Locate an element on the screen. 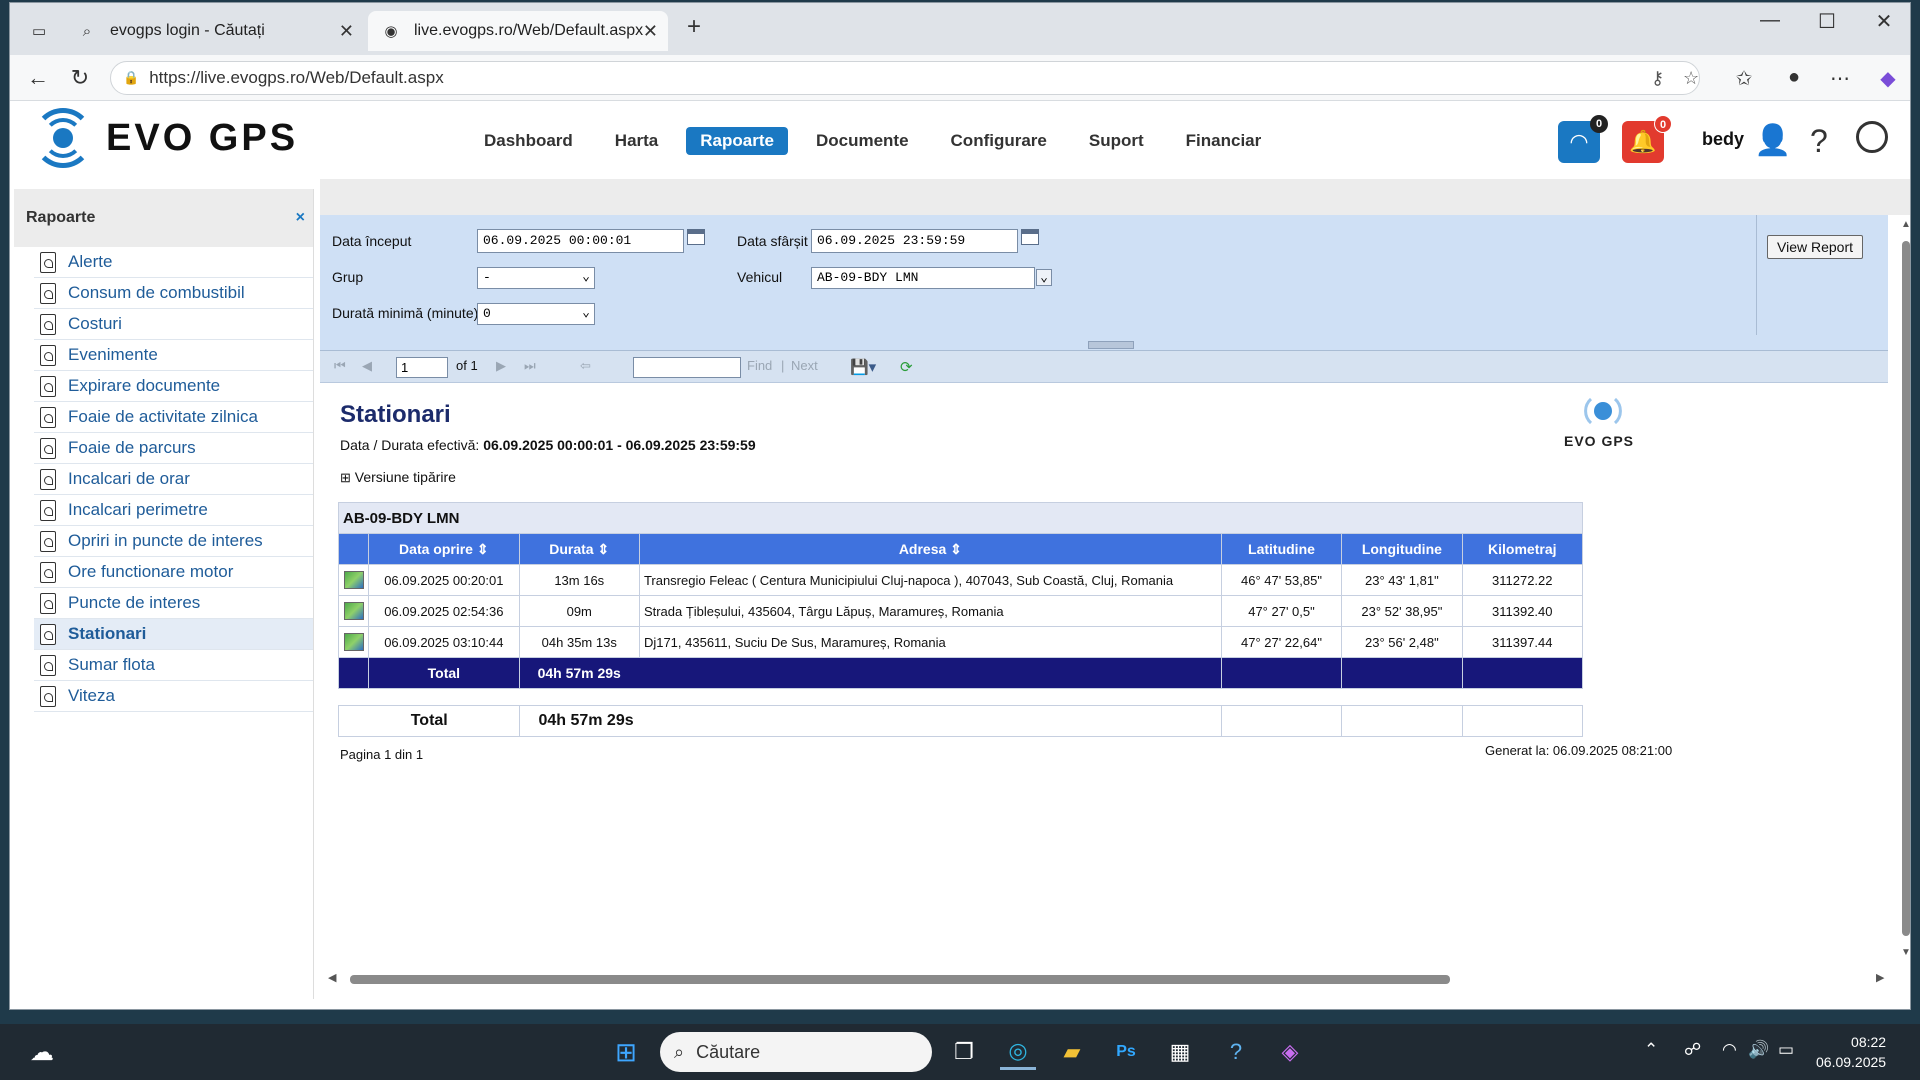  close-window-button: ✕ is located at coordinates (1884, 21).